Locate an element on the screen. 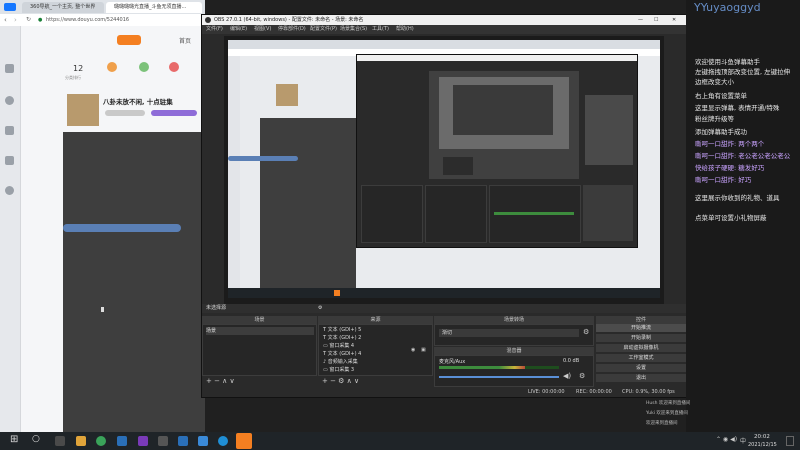 The image size is (800, 450). properties-gear-icon: ⚙ is located at coordinates (320, 308).